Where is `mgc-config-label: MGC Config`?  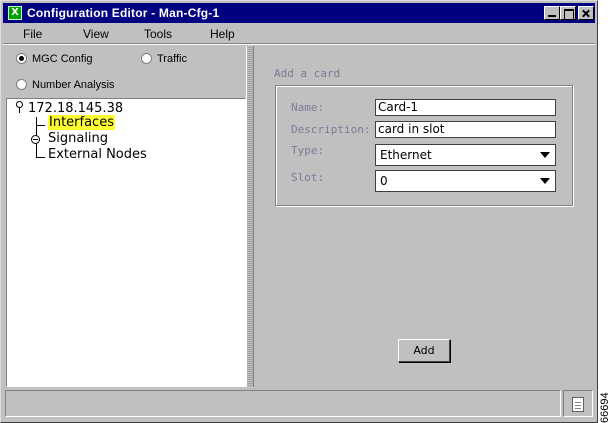 mgc-config-label: MGC Config is located at coordinates (62, 59).